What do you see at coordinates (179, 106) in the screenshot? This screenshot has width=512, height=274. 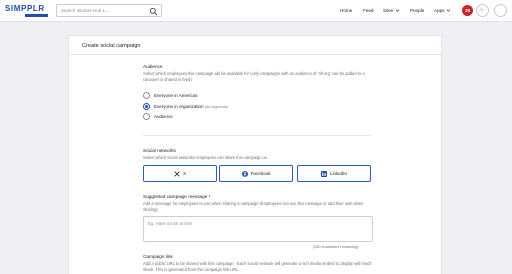 I see `radio-label-organization-text: Everyone in organization` at bounding box center [179, 106].